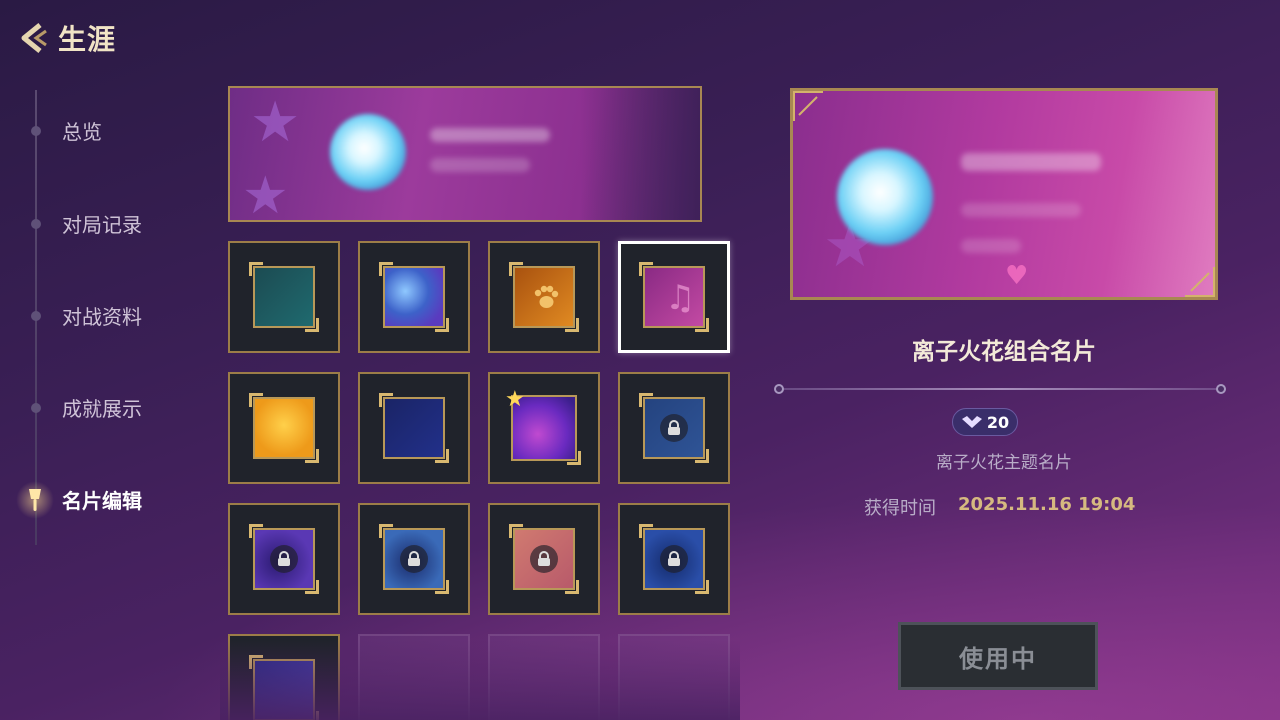 The height and width of the screenshot is (720, 1280). I want to click on sidebar-nav: 总览 对局记录 对战资料 成就展示 名片编辑, so click(105, 320).